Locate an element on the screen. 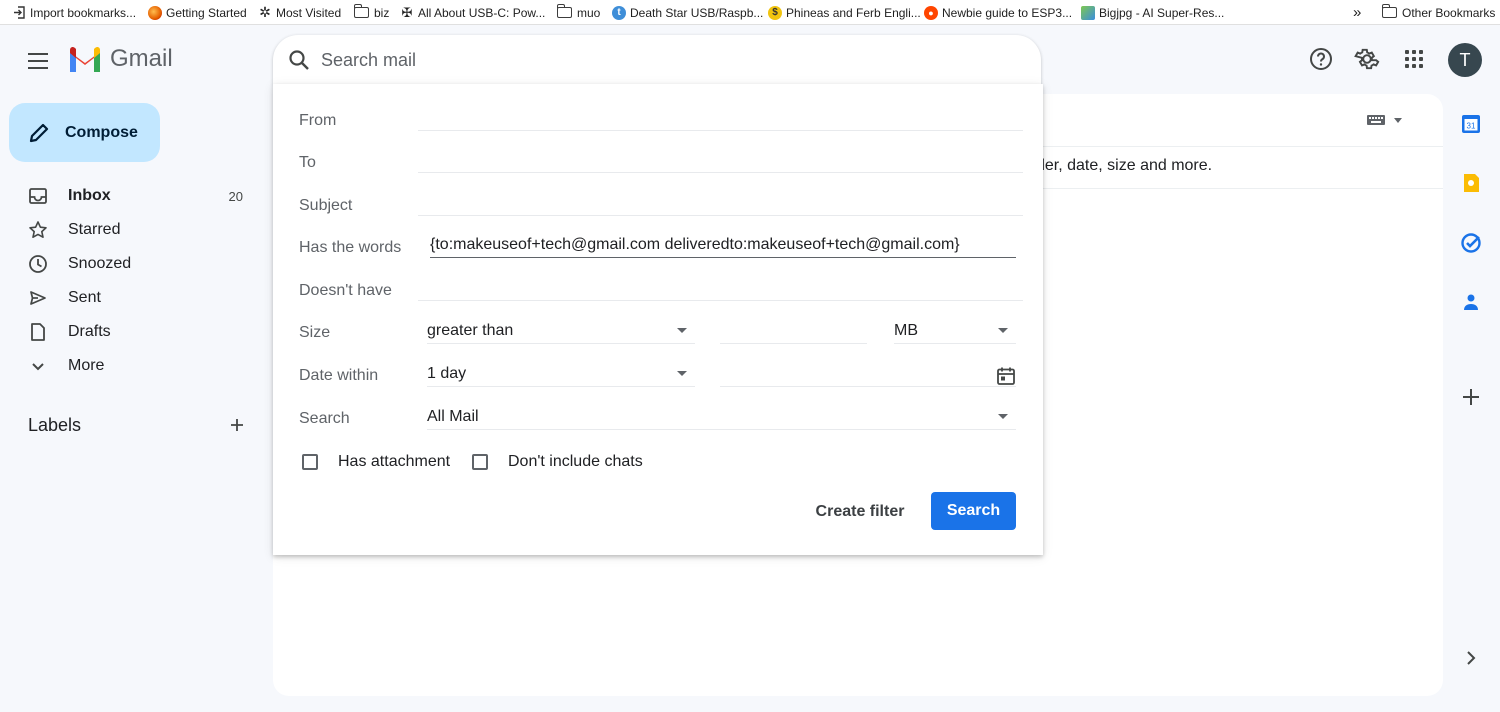  tasks-app-button is located at coordinates (1471, 243).